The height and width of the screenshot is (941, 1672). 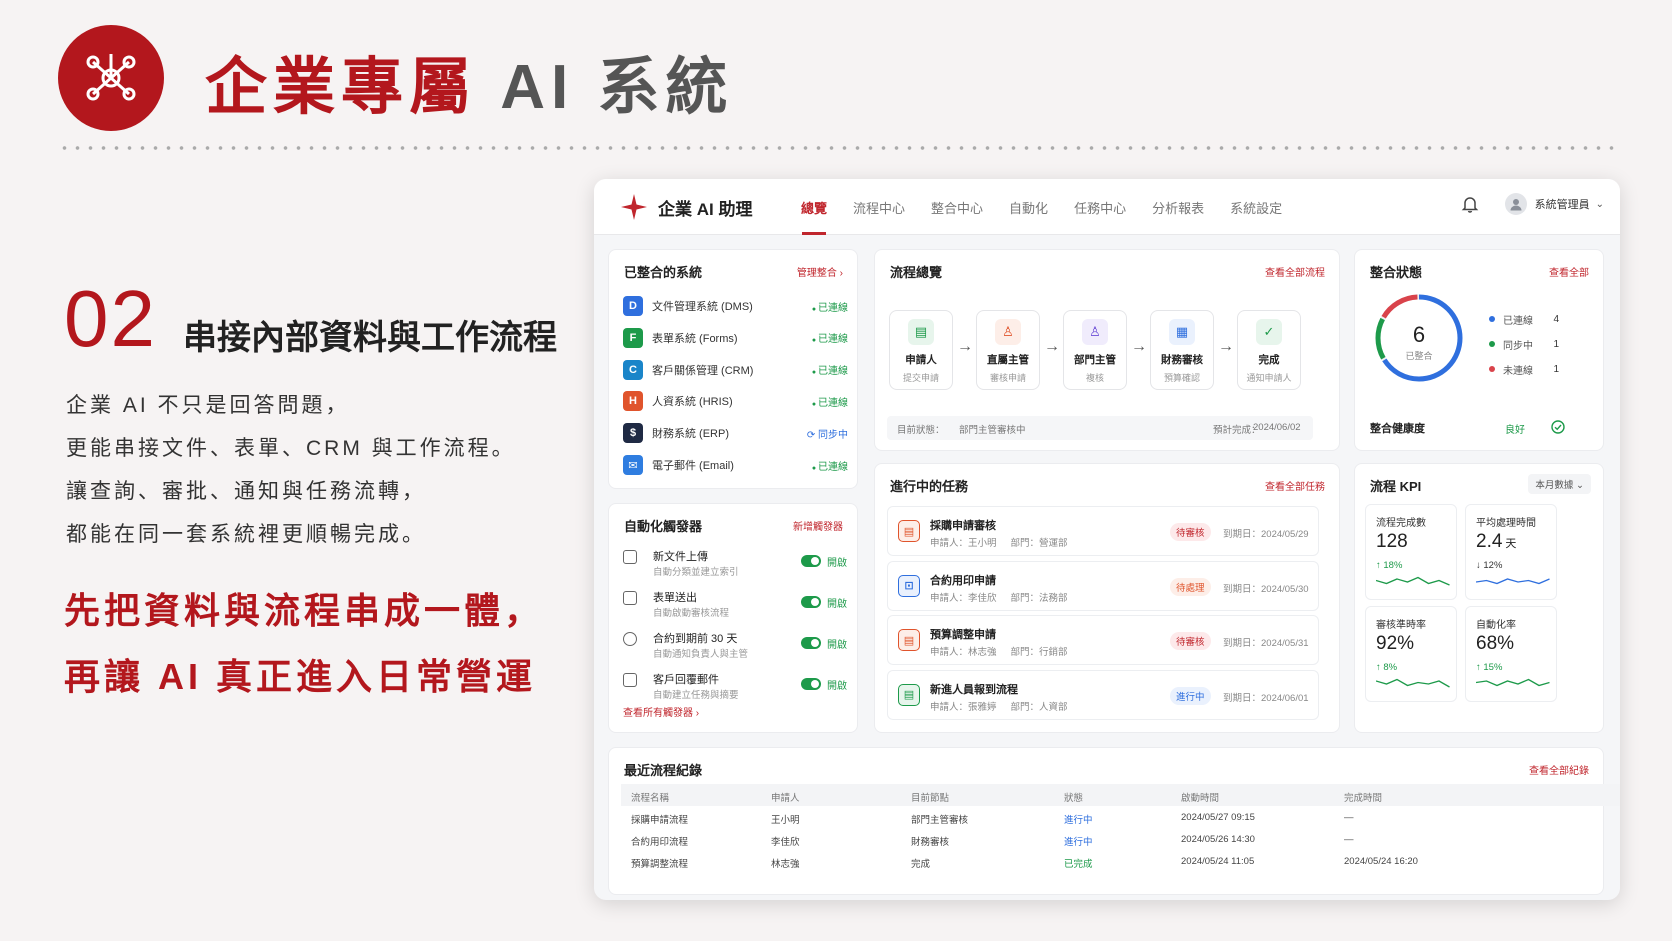 What do you see at coordinates (735, 370) in the screenshot?
I see `system-row: C 客戶關係管理 (CRM) ● 已連線` at bounding box center [735, 370].